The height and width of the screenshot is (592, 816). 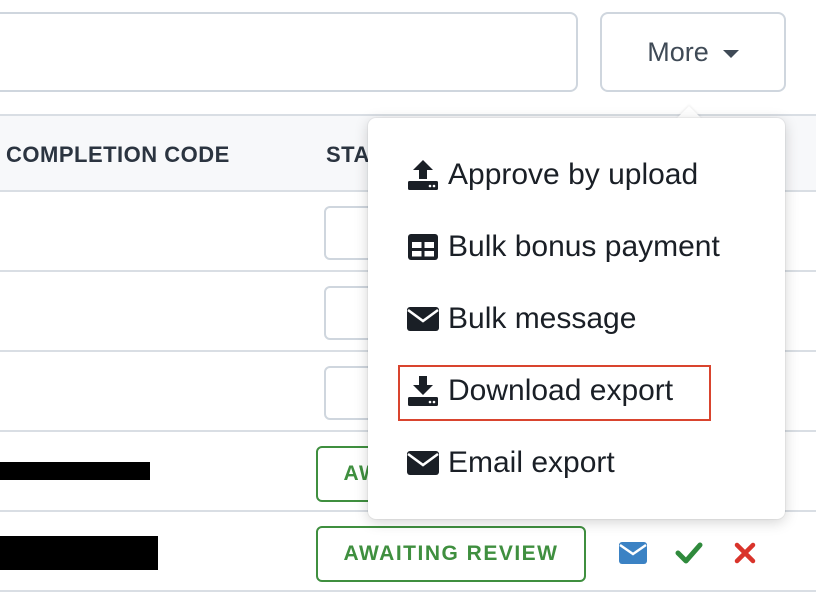 What do you see at coordinates (584, 246) in the screenshot?
I see `menu-item-label: Bulk bonus payment` at bounding box center [584, 246].